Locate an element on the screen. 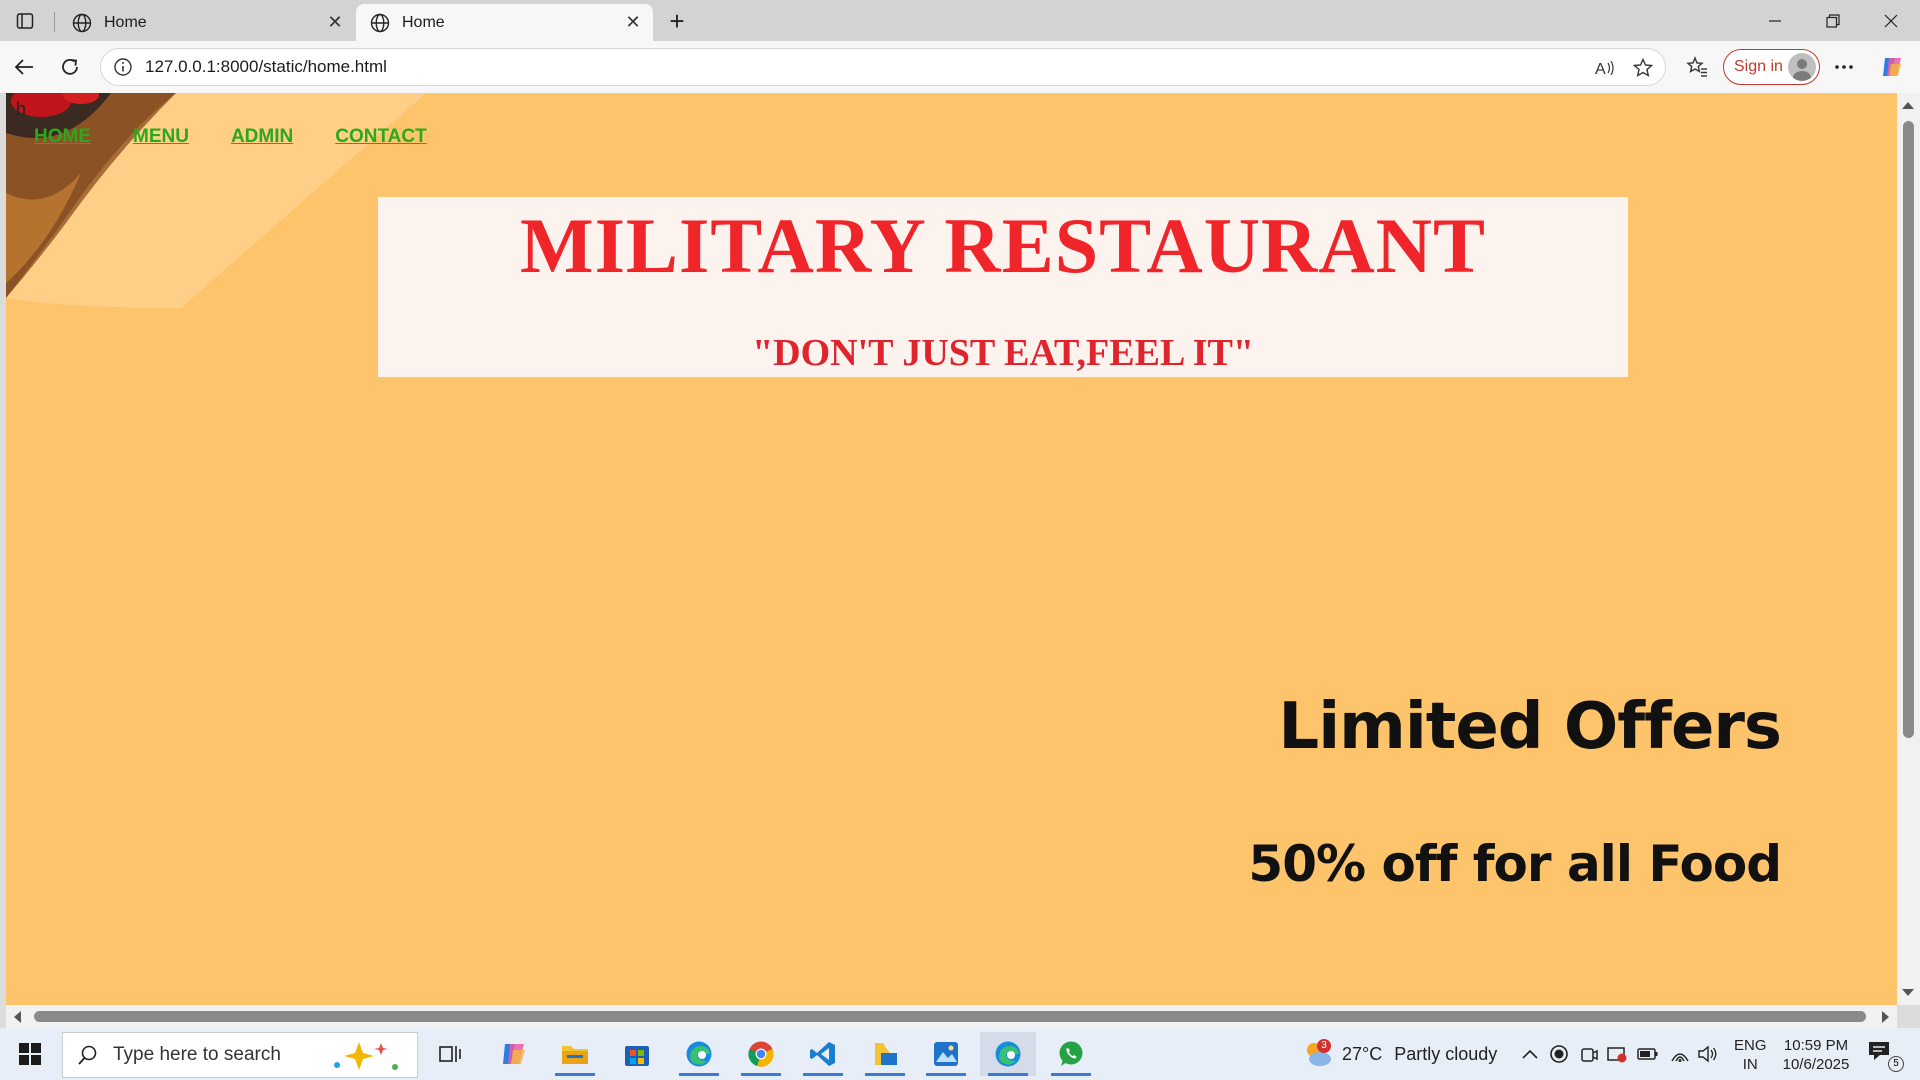 The width and height of the screenshot is (1920, 1080). microsoft-store-icon is located at coordinates (637, 1054).